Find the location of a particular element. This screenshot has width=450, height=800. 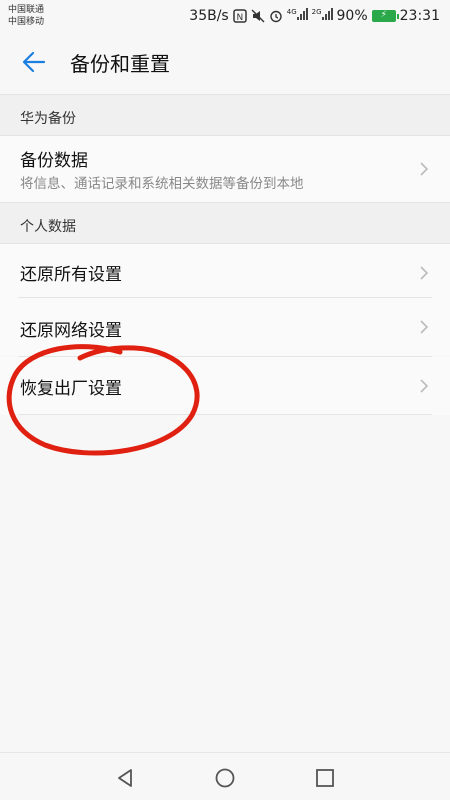

carrier-1: 中国联通 is located at coordinates (26, 10).